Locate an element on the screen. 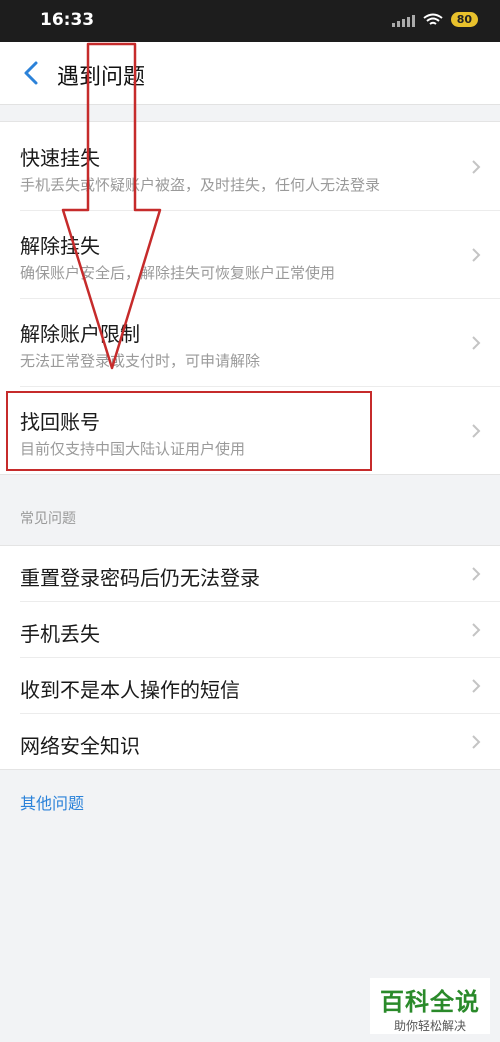 The width and height of the screenshot is (500, 1042). battery-indicator: 80 is located at coordinates (464, 19).